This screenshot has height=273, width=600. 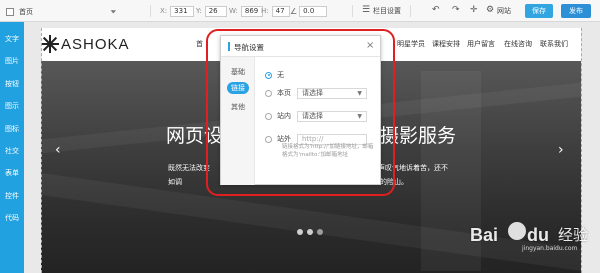 I want to click on chevron-down-icon: ▼, so click(x=113, y=11).